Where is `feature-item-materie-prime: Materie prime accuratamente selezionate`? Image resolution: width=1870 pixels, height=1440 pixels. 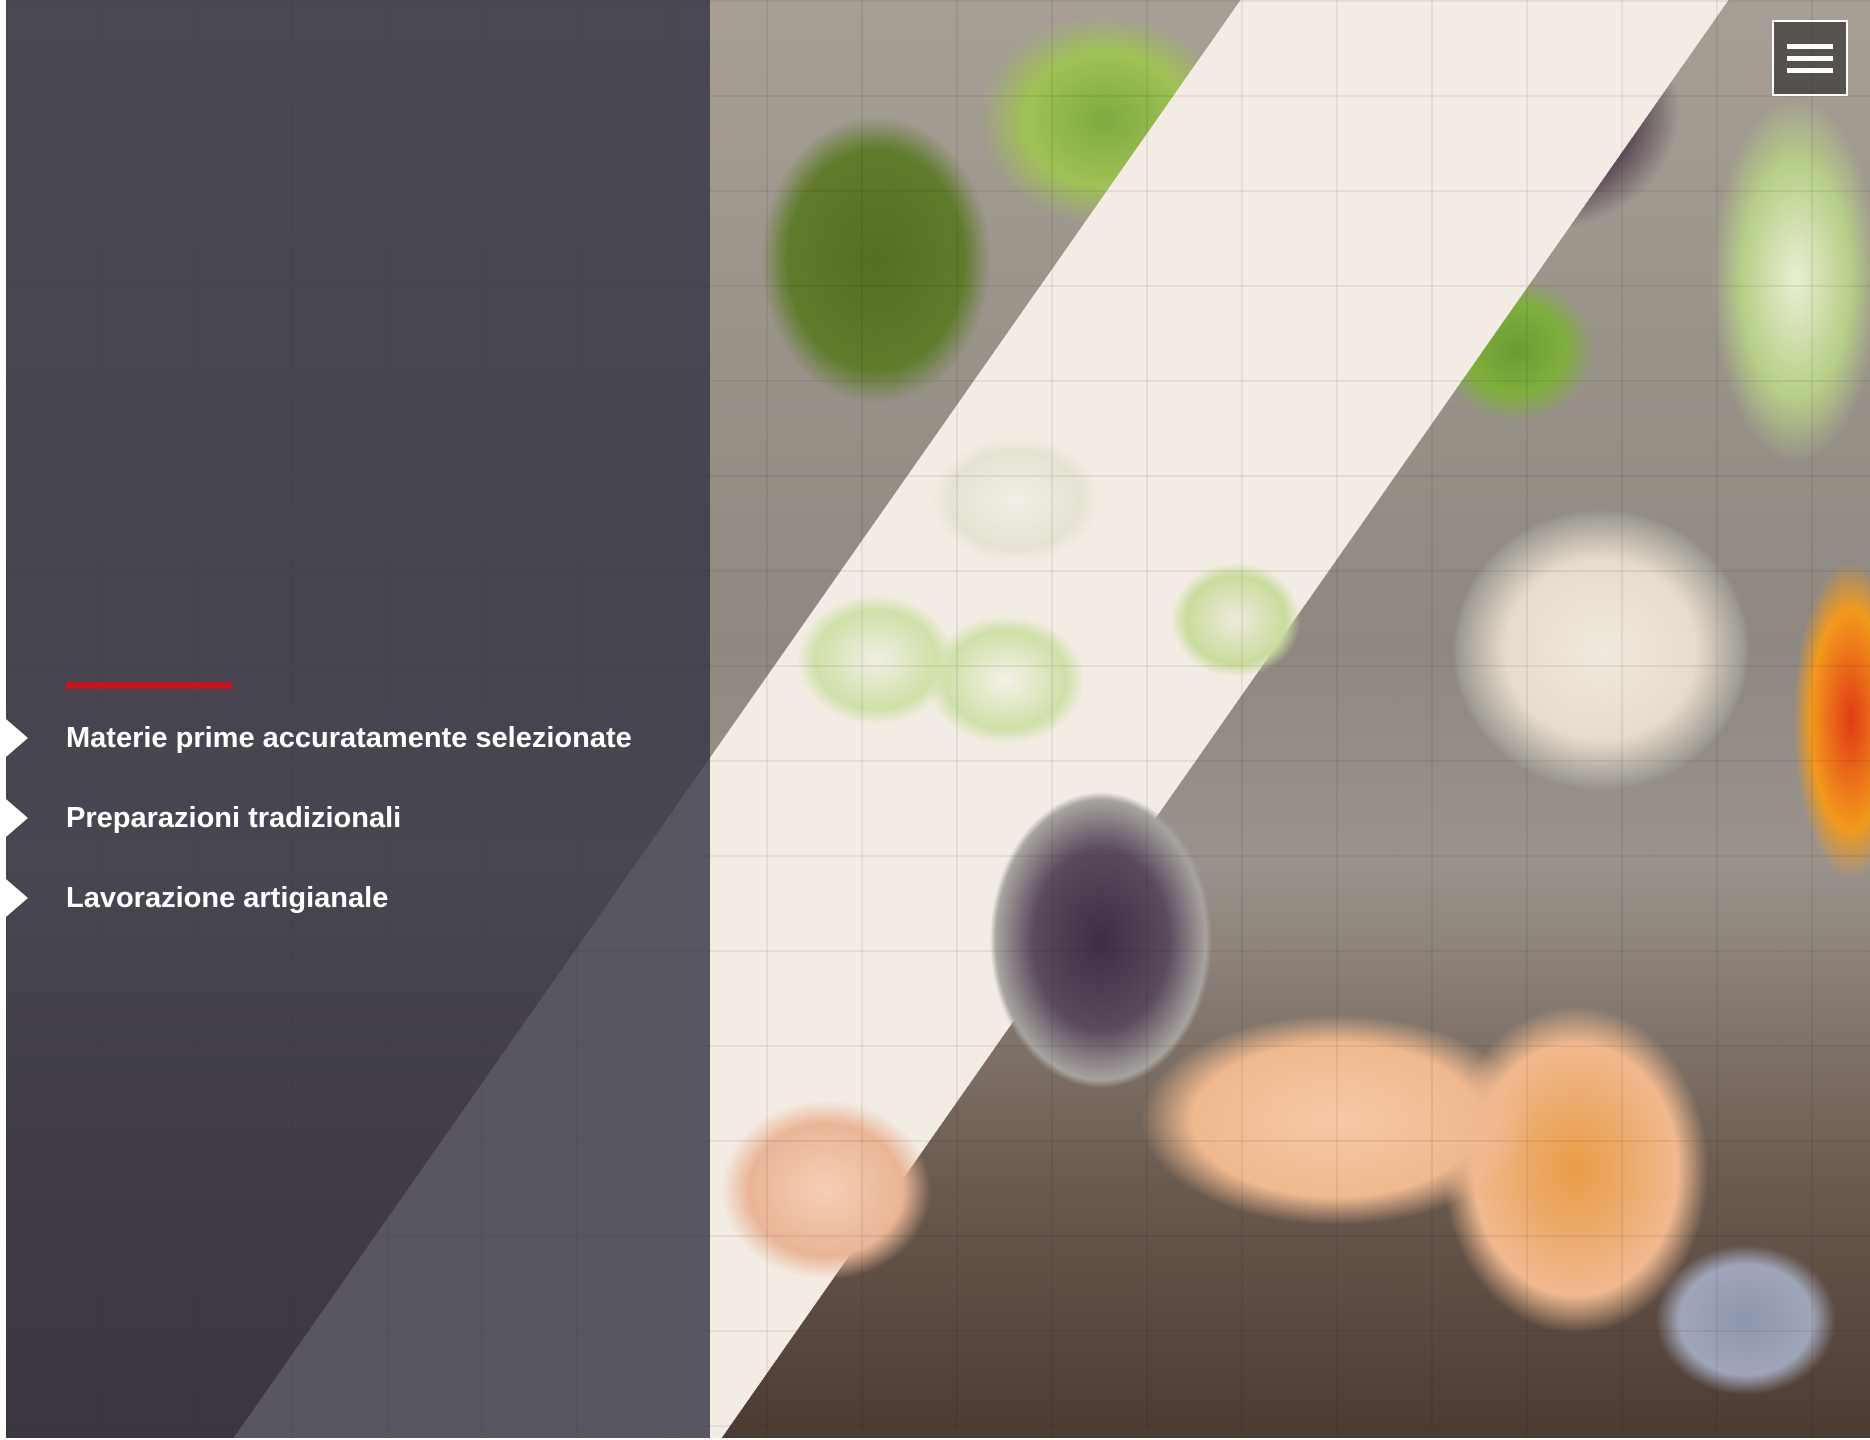 feature-item-materie-prime: Materie prime accuratamente selezionate is located at coordinates (326, 738).